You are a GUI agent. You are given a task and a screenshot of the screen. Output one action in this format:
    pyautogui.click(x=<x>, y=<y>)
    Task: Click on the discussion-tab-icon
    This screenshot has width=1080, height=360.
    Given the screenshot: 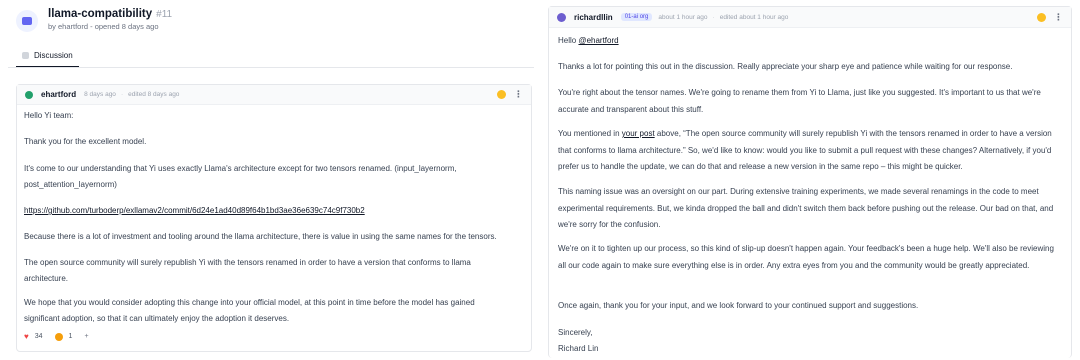 What is the action you would take?
    pyautogui.click(x=25, y=55)
    